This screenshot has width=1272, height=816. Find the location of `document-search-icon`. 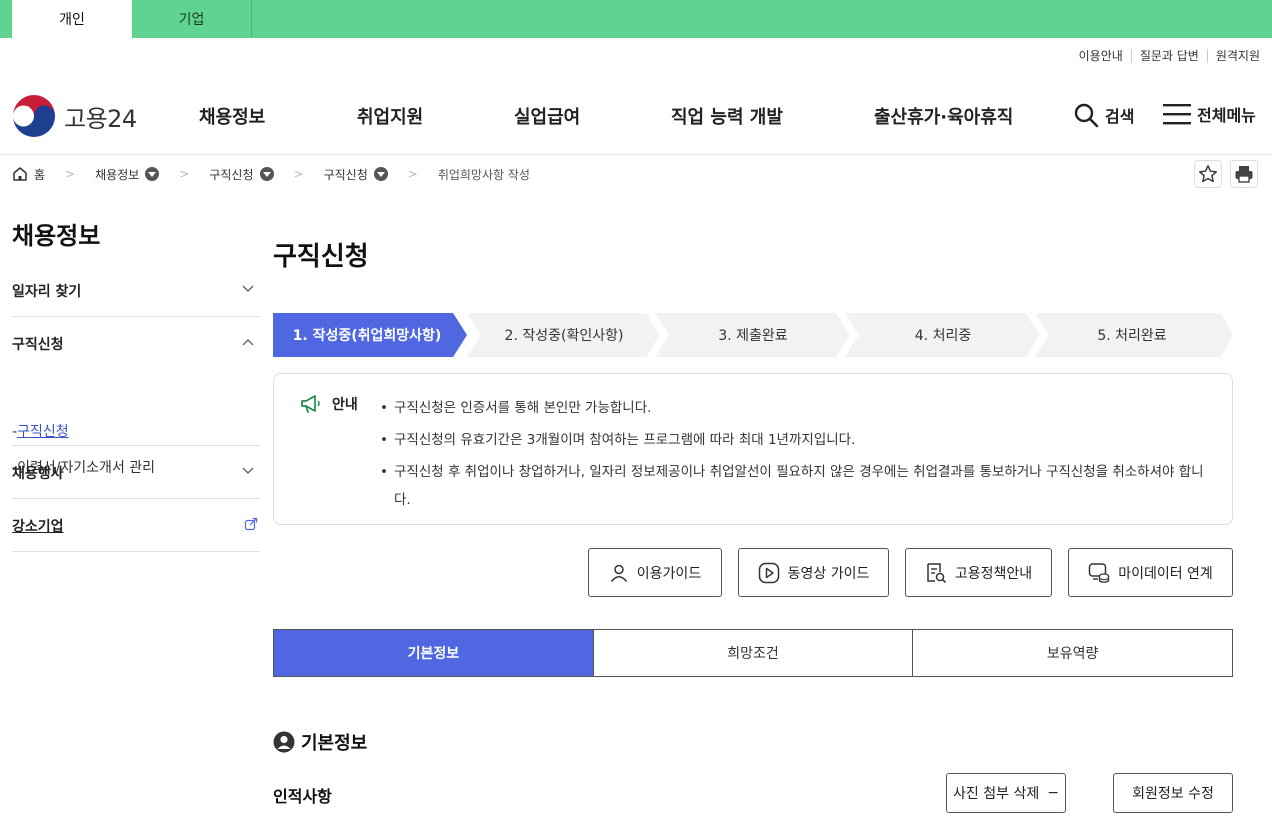

document-search-icon is located at coordinates (936, 572).